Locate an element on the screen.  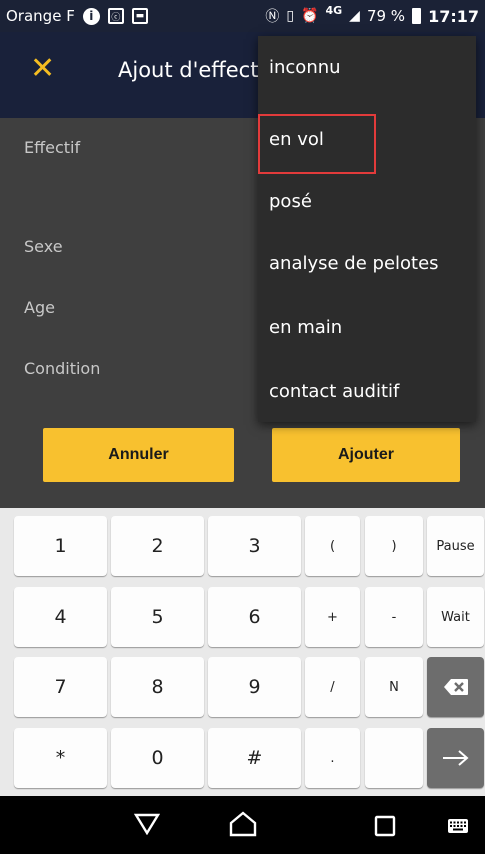
menu-item-inconnu: inconnu is located at coordinates (367, 67).